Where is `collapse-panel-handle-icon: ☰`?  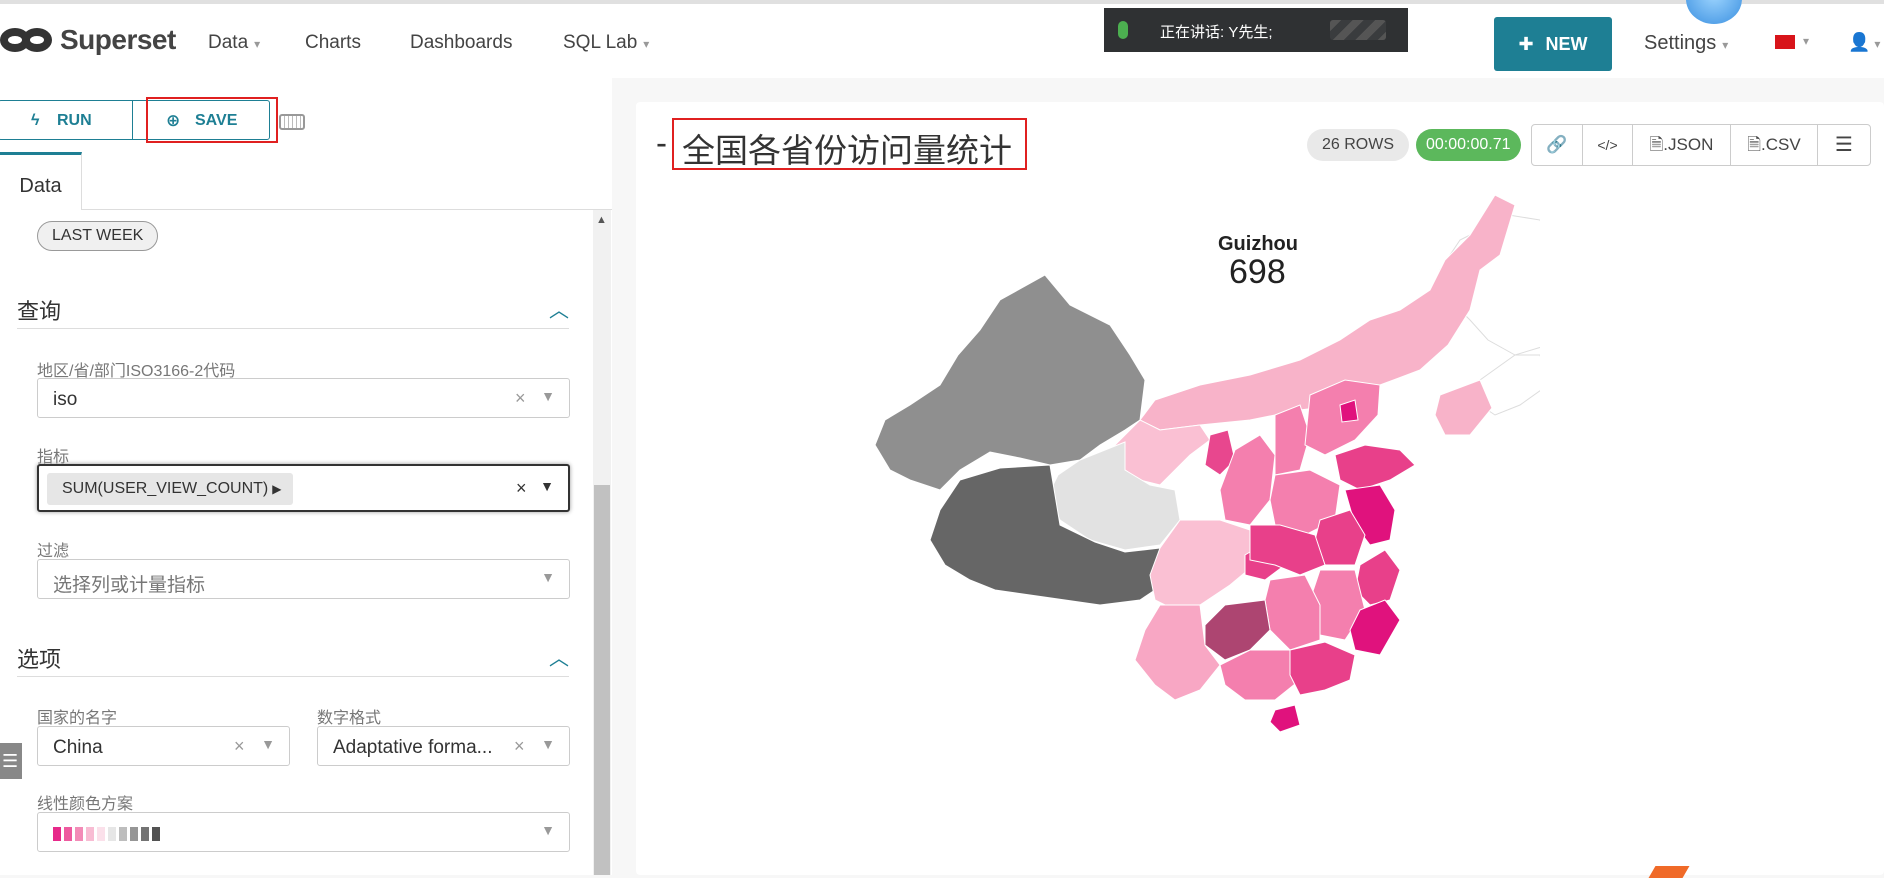 collapse-panel-handle-icon: ☰ is located at coordinates (11, 761).